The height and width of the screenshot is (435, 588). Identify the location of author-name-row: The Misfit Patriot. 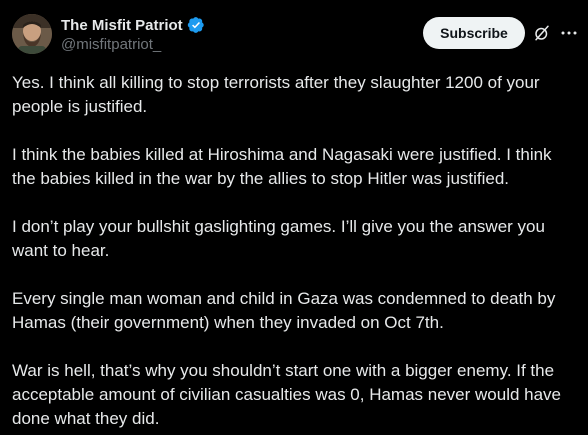
(133, 25).